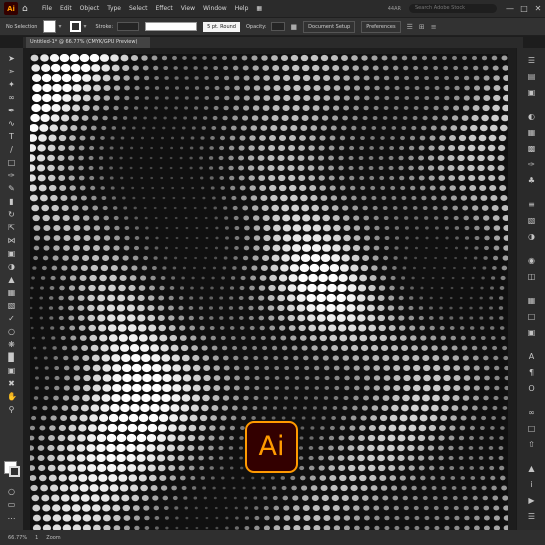  Describe the element at coordinates (531, 180) in the screenshot. I see `symbols-icon: ♣` at that location.